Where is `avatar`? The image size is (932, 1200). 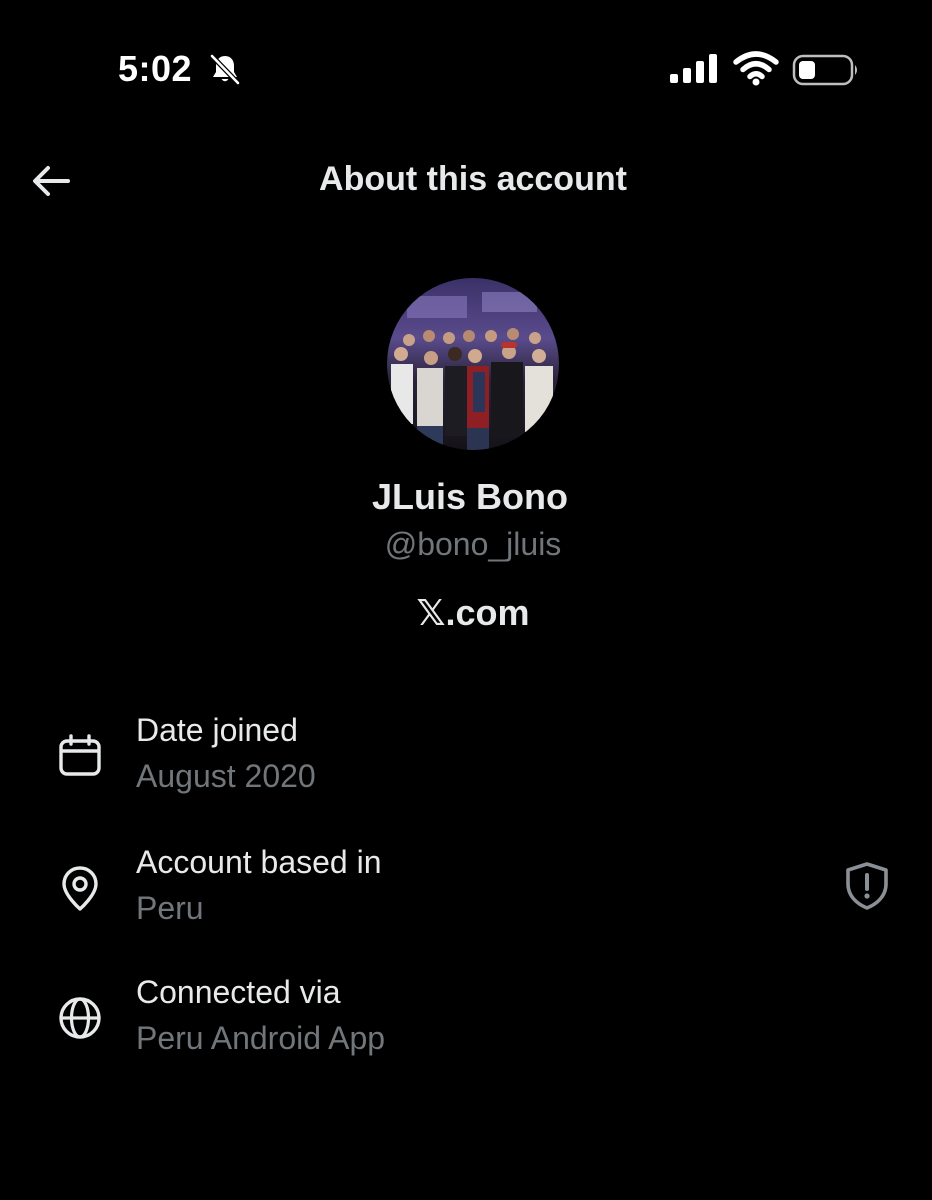
avatar is located at coordinates (473, 364).